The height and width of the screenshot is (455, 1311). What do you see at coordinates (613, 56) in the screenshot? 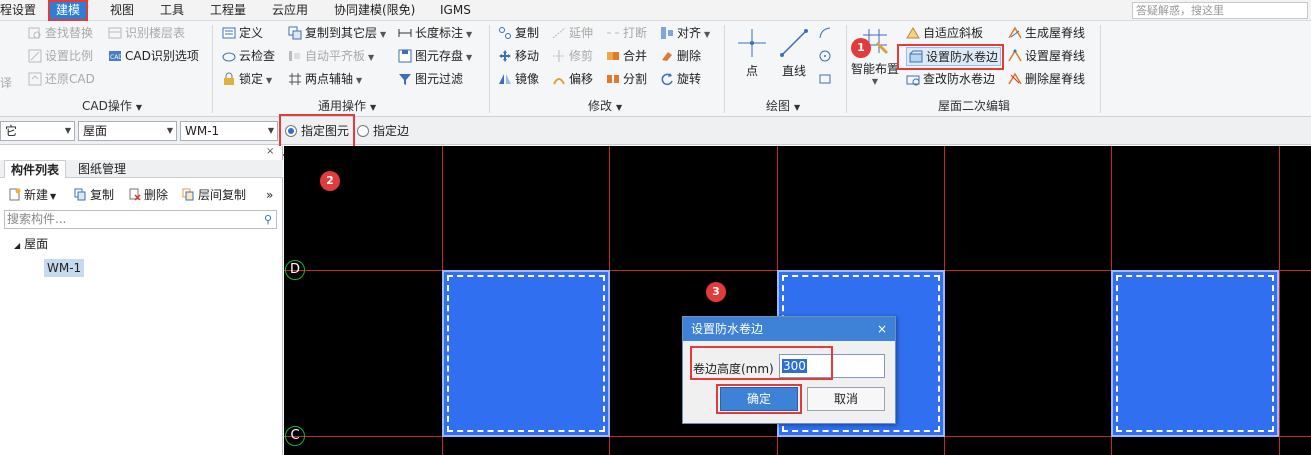
I see `merge-icon` at bounding box center [613, 56].